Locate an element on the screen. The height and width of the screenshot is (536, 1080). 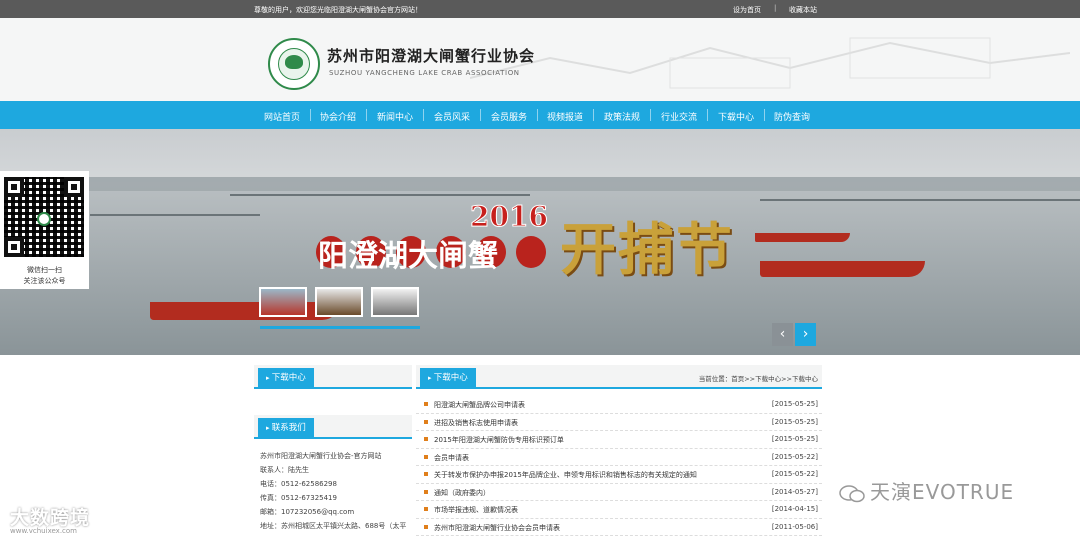
list-item: 市场举报违规、道歉情况表 [2014-04-15] is located at coordinates (619, 510).